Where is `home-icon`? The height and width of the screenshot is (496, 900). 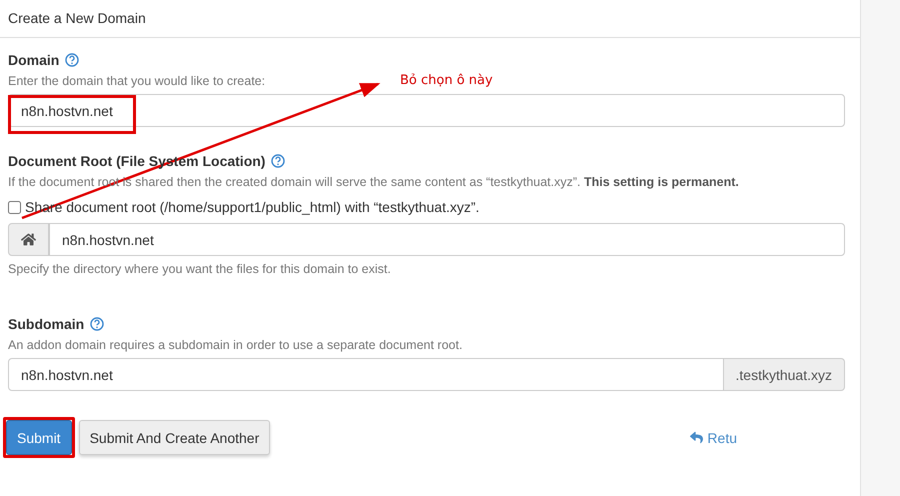
home-icon is located at coordinates (28, 239).